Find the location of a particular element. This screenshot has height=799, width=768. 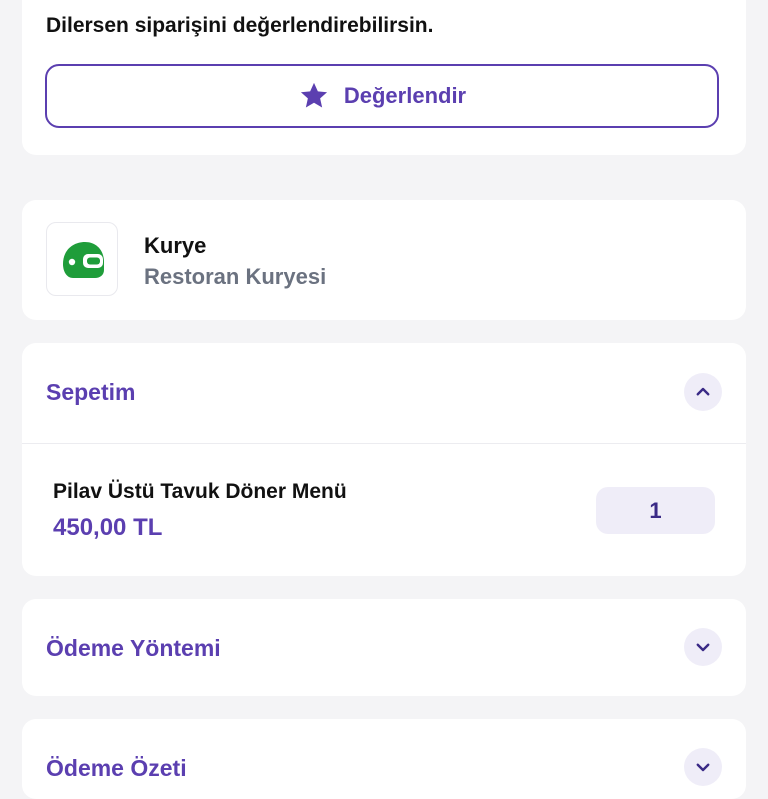

courier-helmet-icon is located at coordinates (83, 260).